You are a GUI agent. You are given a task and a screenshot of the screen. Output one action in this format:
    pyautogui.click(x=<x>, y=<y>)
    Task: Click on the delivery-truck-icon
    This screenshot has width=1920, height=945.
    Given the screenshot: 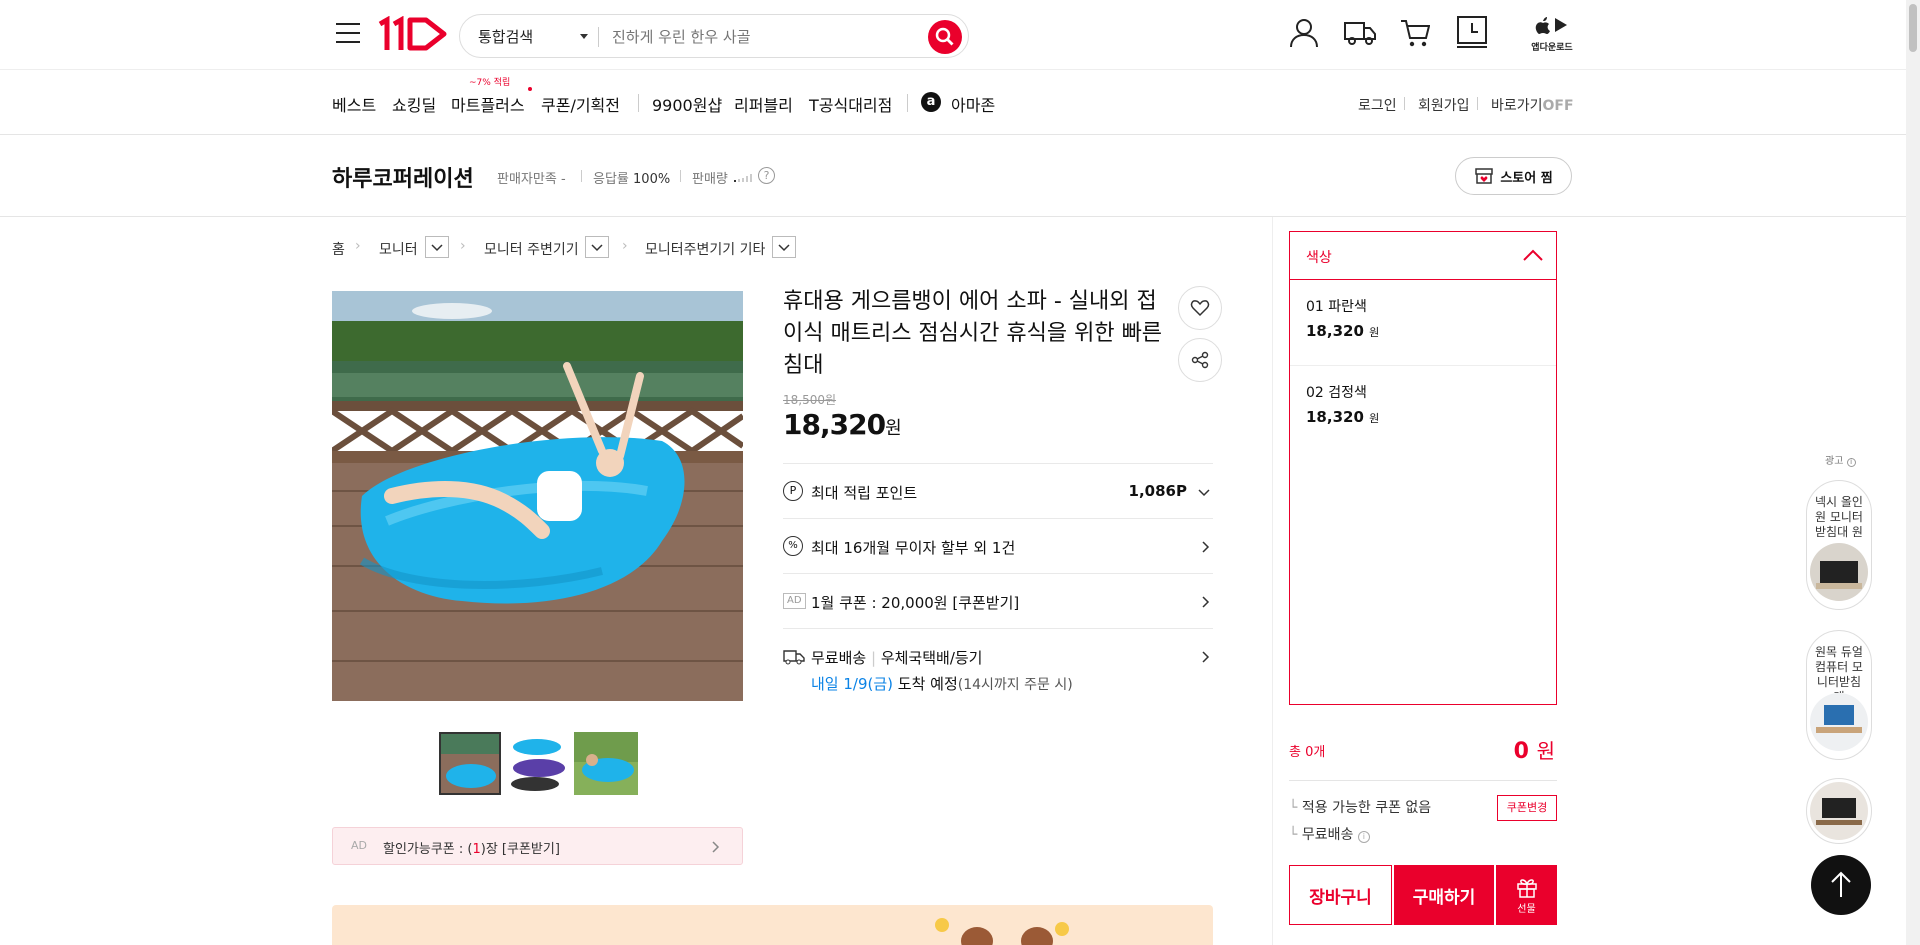 What is the action you would take?
    pyautogui.click(x=1360, y=33)
    